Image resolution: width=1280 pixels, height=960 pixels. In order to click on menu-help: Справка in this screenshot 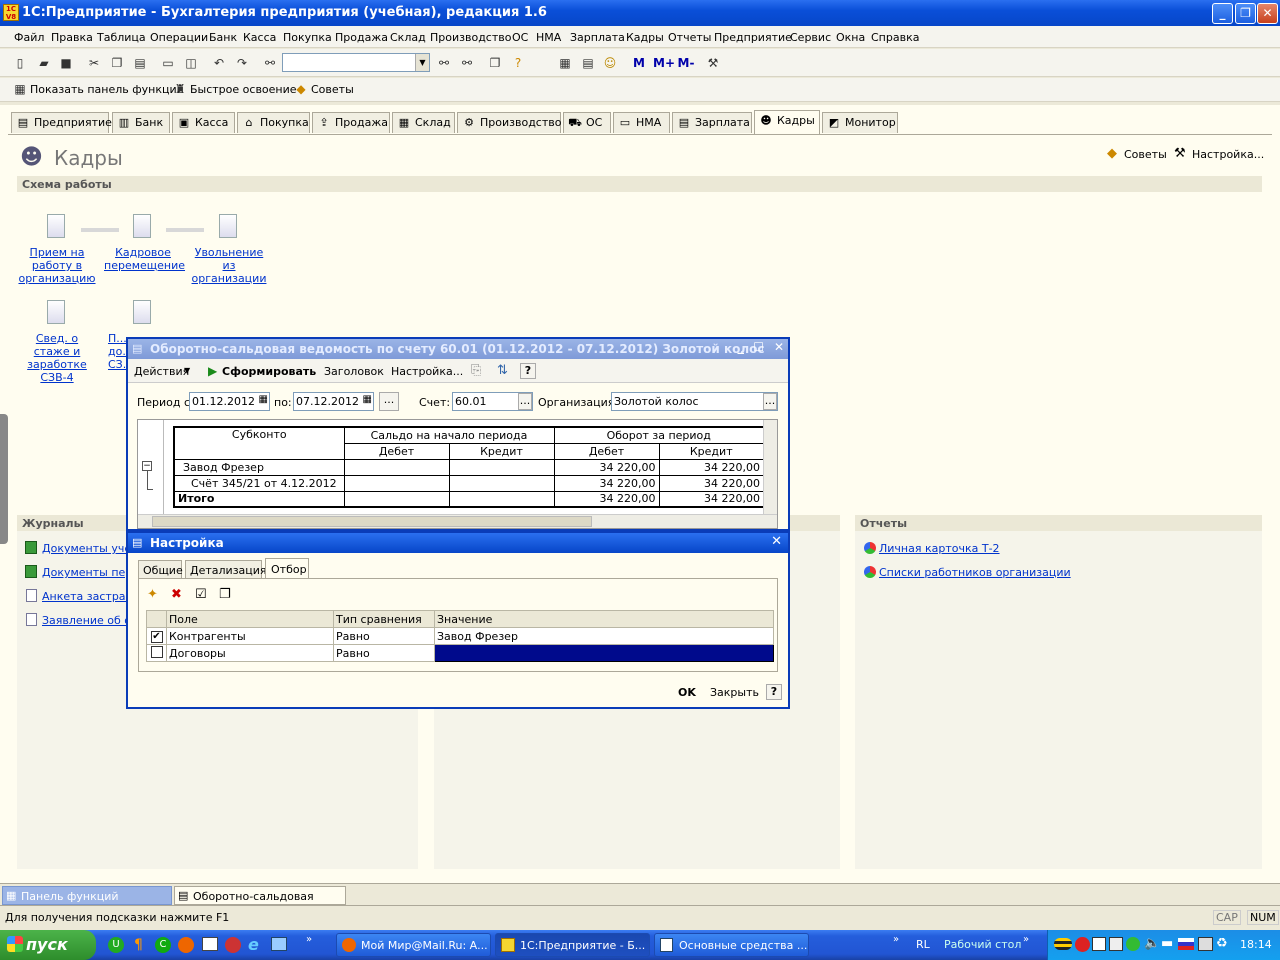, I will do `click(895, 37)`.